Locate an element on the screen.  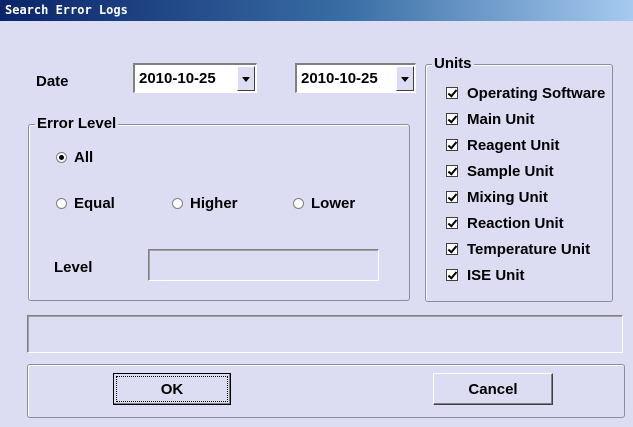
cancel-button: Cancel is located at coordinates (493, 389).